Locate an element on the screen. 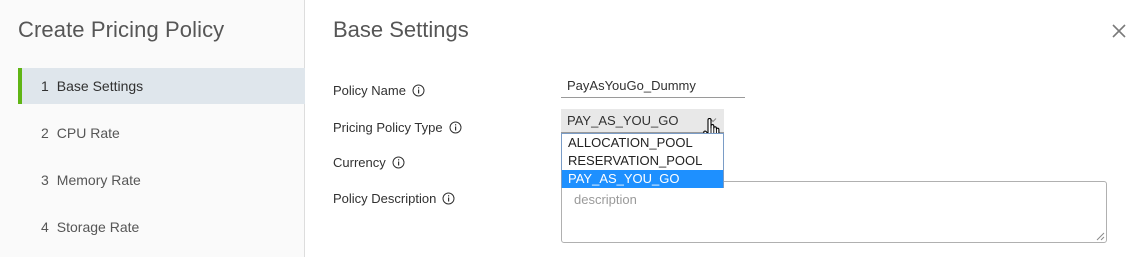 This screenshot has width=1136, height=257. policy-description-label: Policy Description is located at coordinates (394, 198).